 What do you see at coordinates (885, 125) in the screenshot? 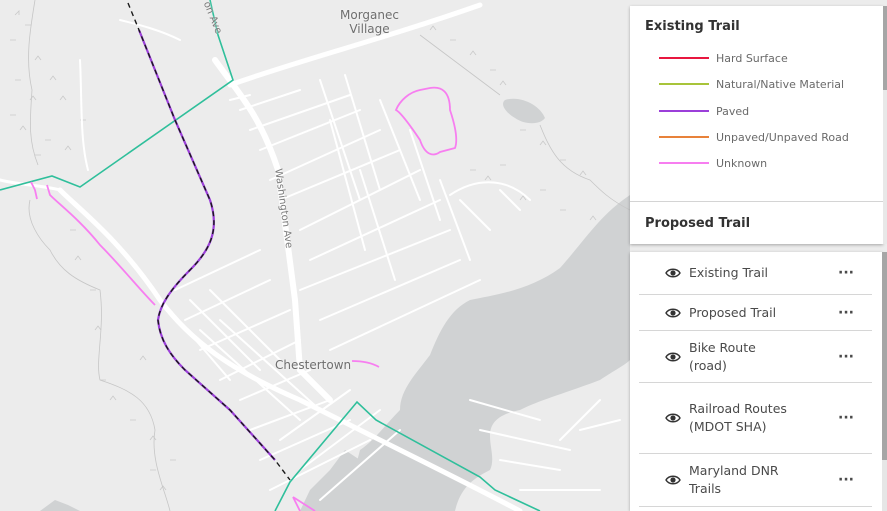
I see `legend-scrollbar` at bounding box center [885, 125].